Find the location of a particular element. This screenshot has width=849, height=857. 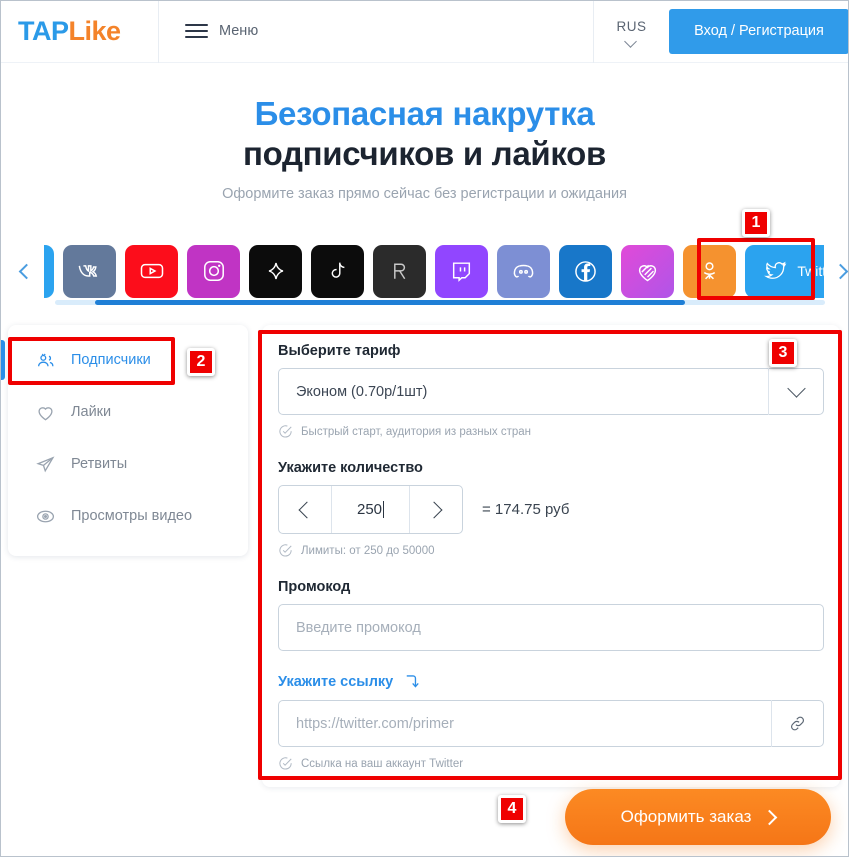

quantity-decrement-button is located at coordinates (305, 509).